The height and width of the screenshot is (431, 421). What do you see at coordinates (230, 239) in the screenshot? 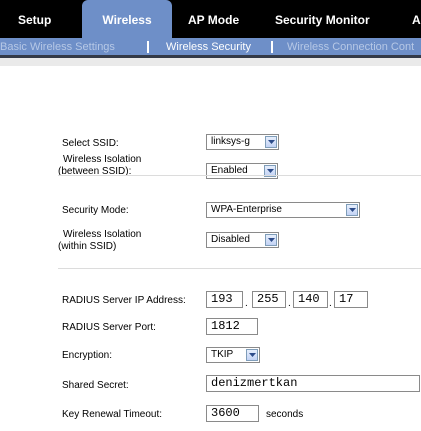
I see `isolation-within-value: Disabled` at bounding box center [230, 239].